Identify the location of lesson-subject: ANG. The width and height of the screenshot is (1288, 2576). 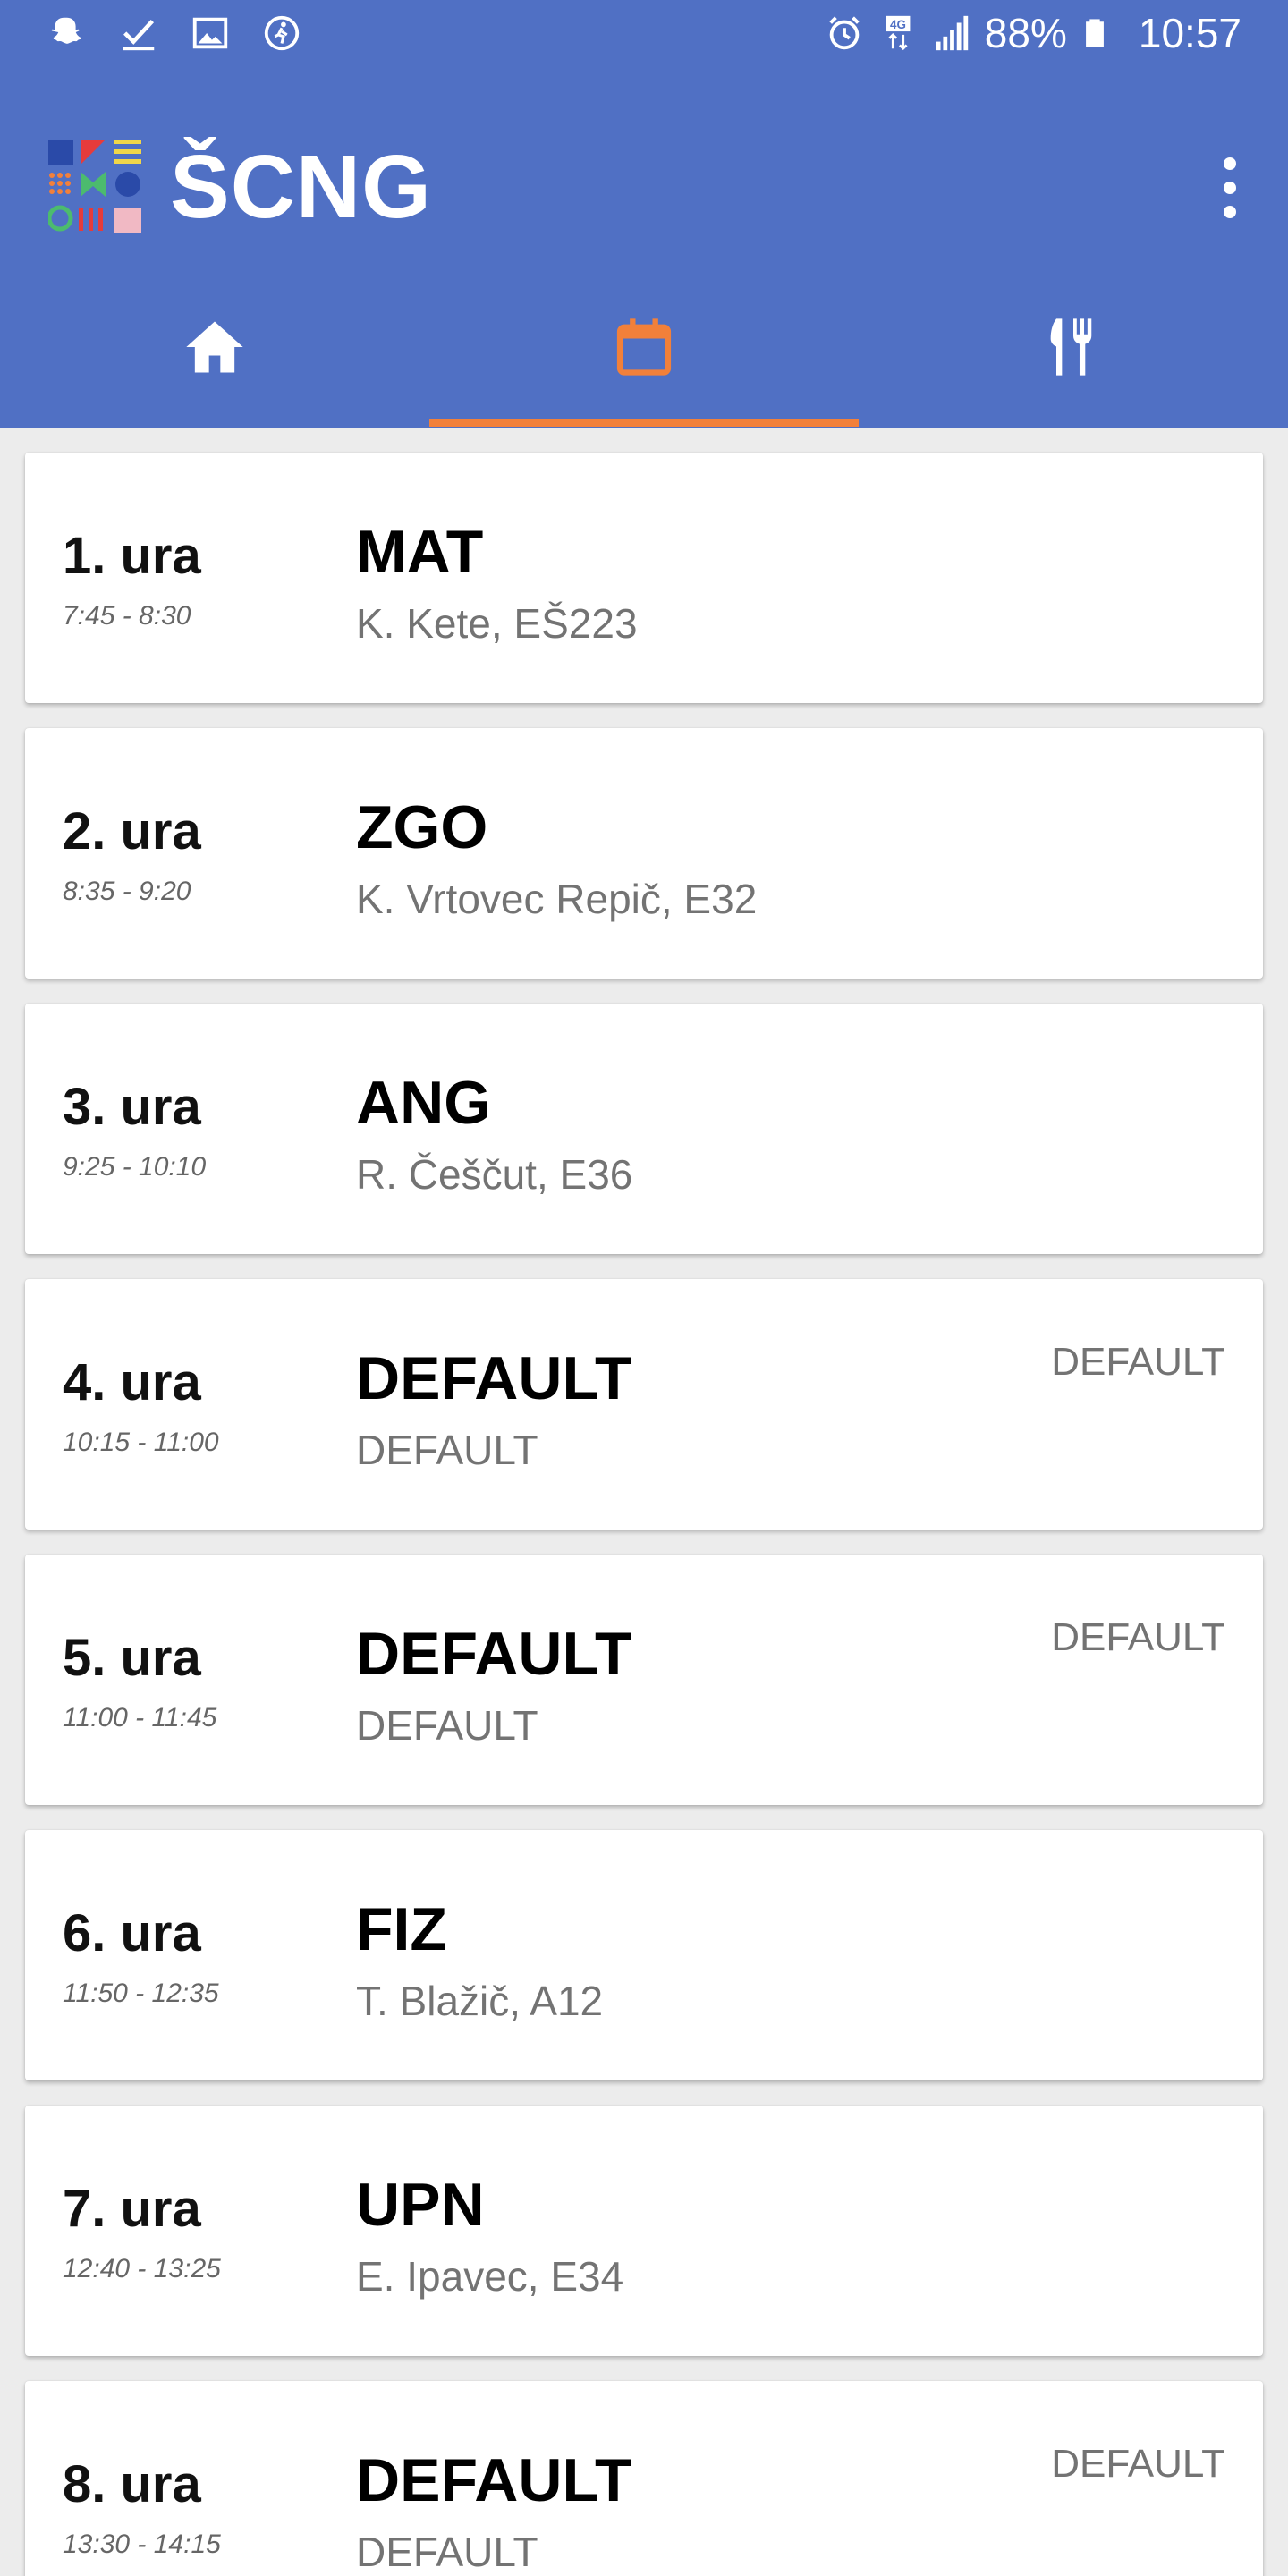
(424, 1103).